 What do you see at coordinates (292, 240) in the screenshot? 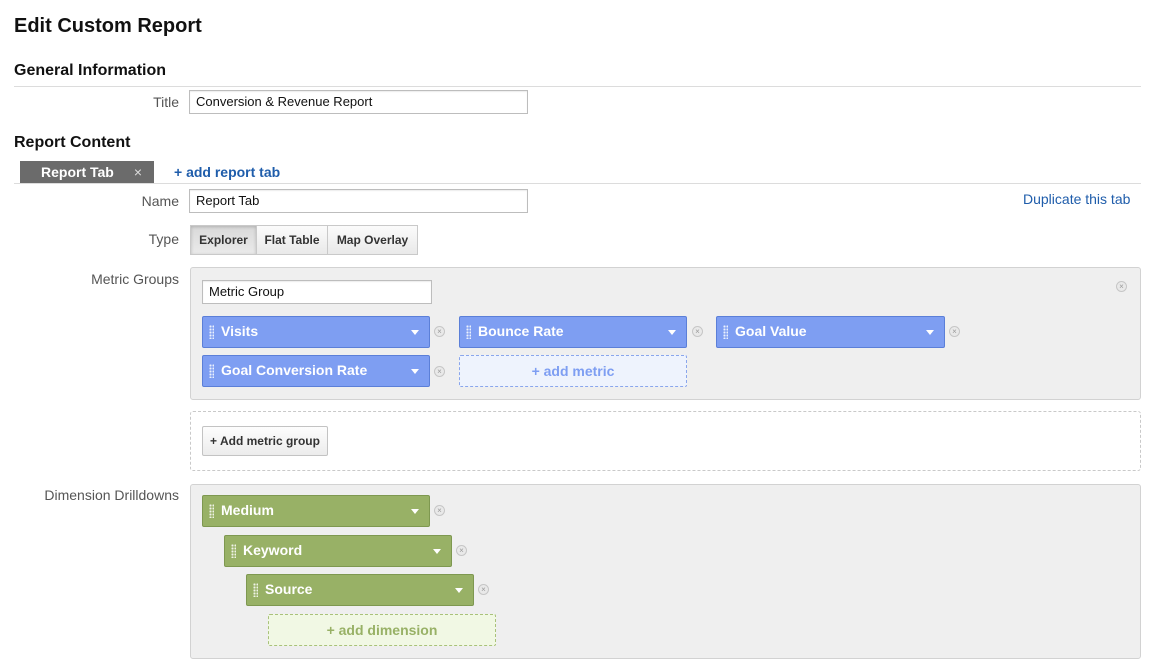
I see `type-flat-table-button: Flat Table` at bounding box center [292, 240].